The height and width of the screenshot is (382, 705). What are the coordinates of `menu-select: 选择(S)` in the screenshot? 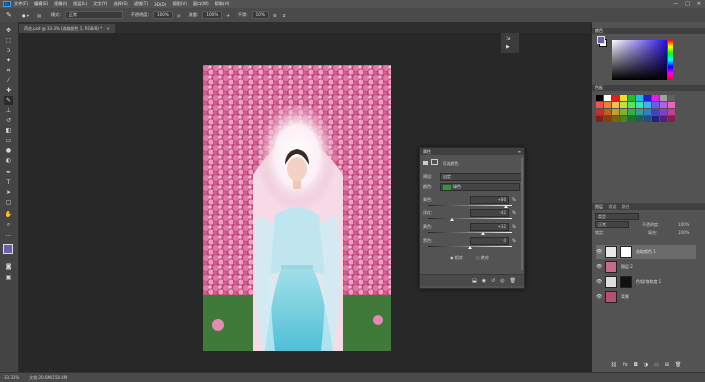 It's located at (120, 4).